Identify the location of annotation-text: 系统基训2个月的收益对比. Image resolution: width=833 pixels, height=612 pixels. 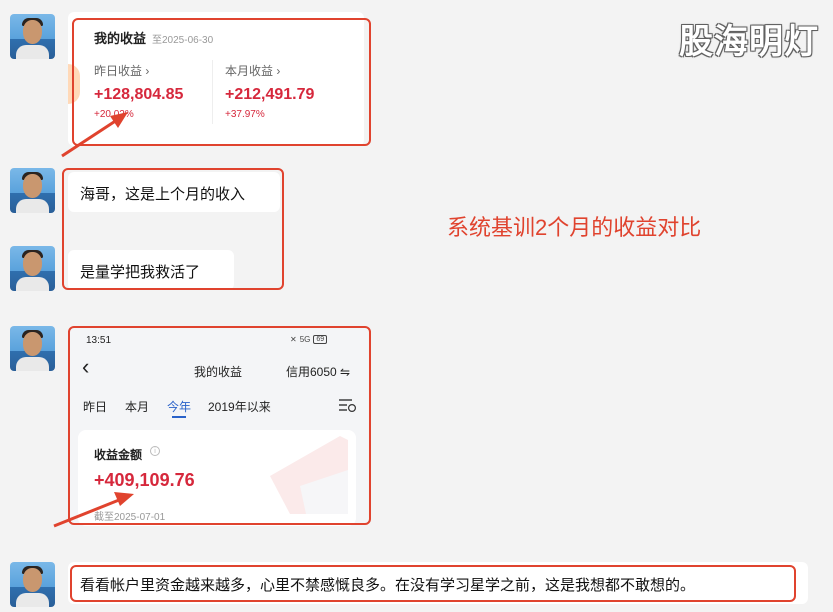
(574, 227).